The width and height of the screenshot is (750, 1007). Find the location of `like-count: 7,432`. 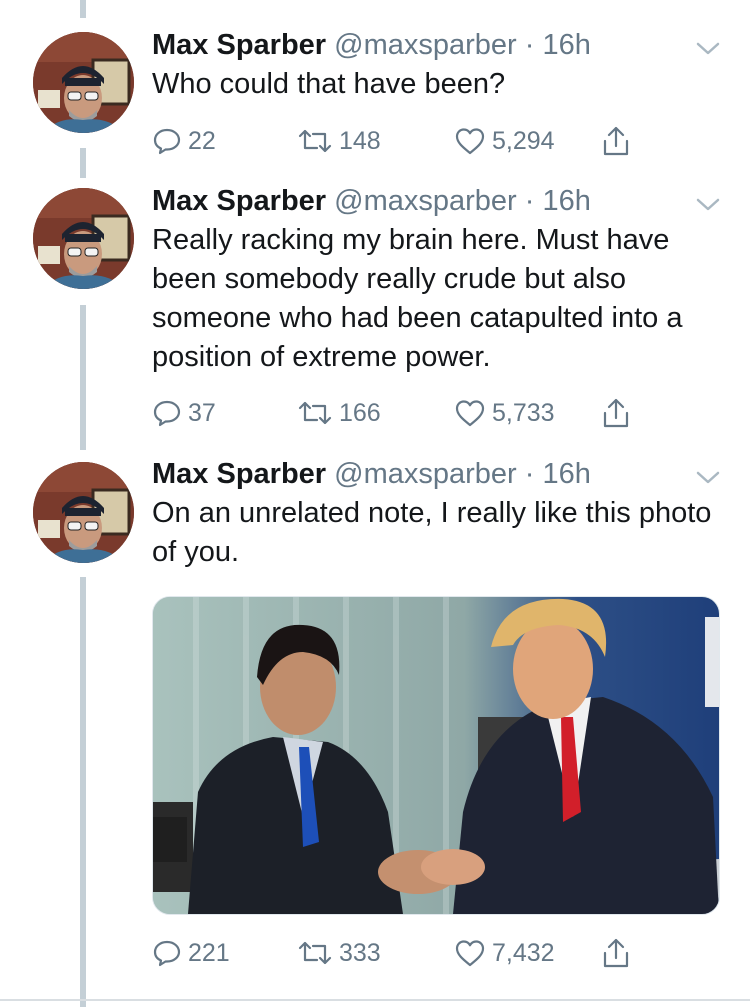

like-count: 7,432 is located at coordinates (523, 952).